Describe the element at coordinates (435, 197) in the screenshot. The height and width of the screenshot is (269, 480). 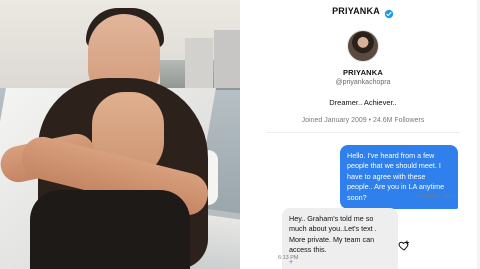
I see `outgoing-message-time: 5:57 PM · Sent` at that location.